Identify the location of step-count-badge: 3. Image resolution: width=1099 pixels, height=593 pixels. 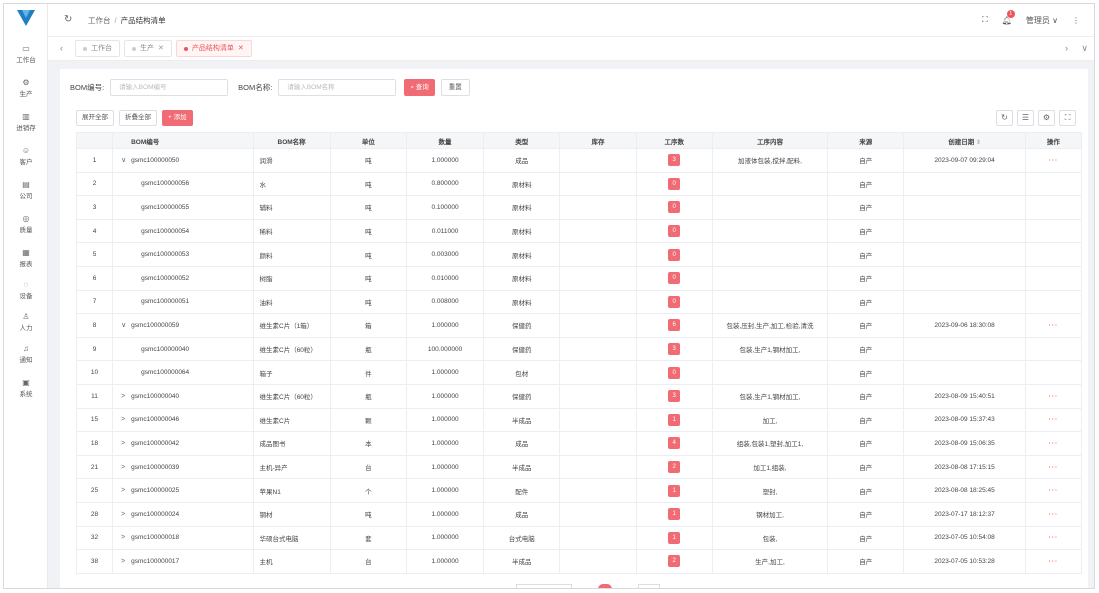
(674, 396).